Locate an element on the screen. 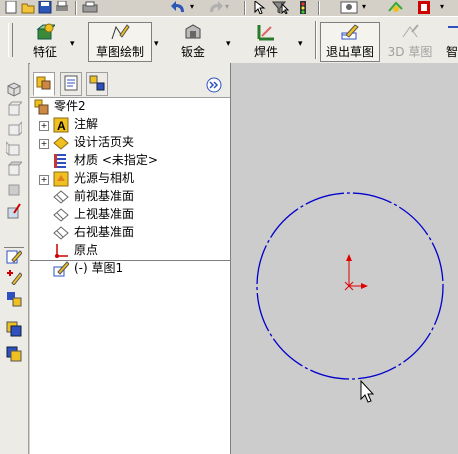 This screenshot has height=454, width=458. solidworks-resources-icon is located at coordinates (427, 7).